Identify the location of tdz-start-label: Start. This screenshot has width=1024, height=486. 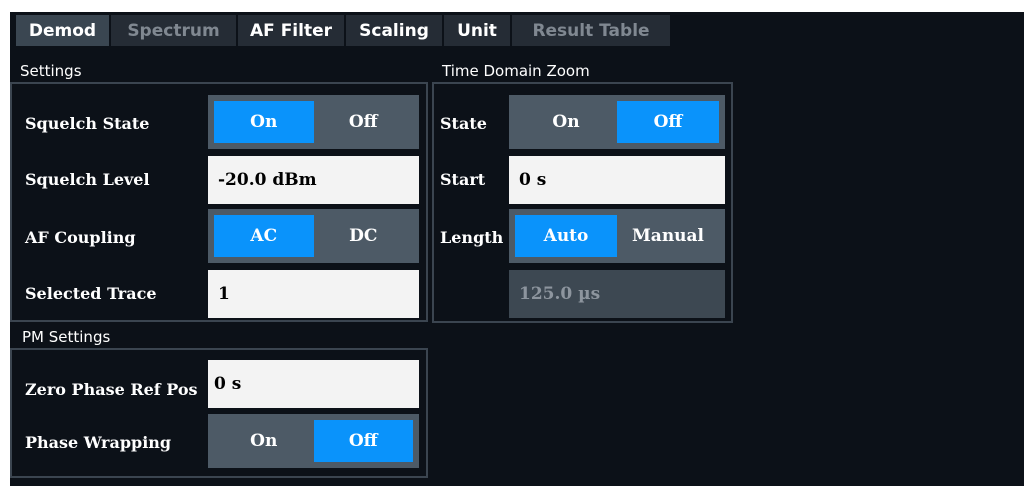
(463, 179).